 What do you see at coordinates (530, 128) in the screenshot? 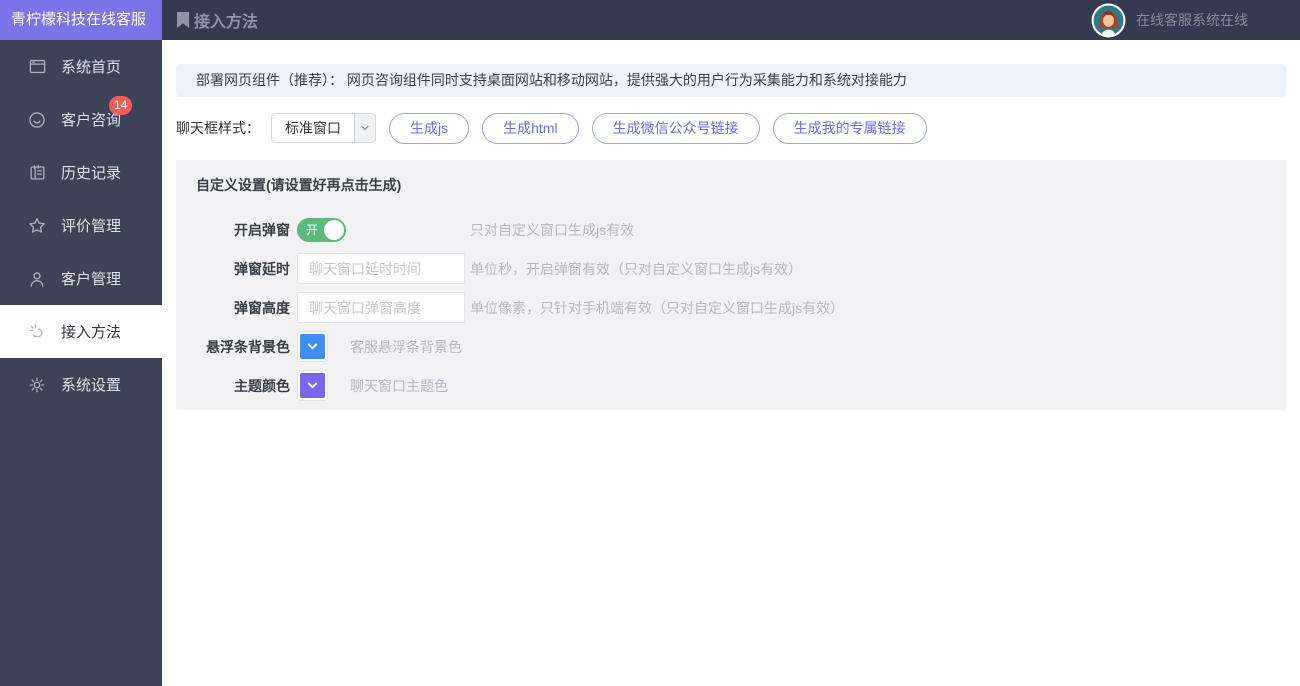
I see `generate-html-button: 生成html` at bounding box center [530, 128].